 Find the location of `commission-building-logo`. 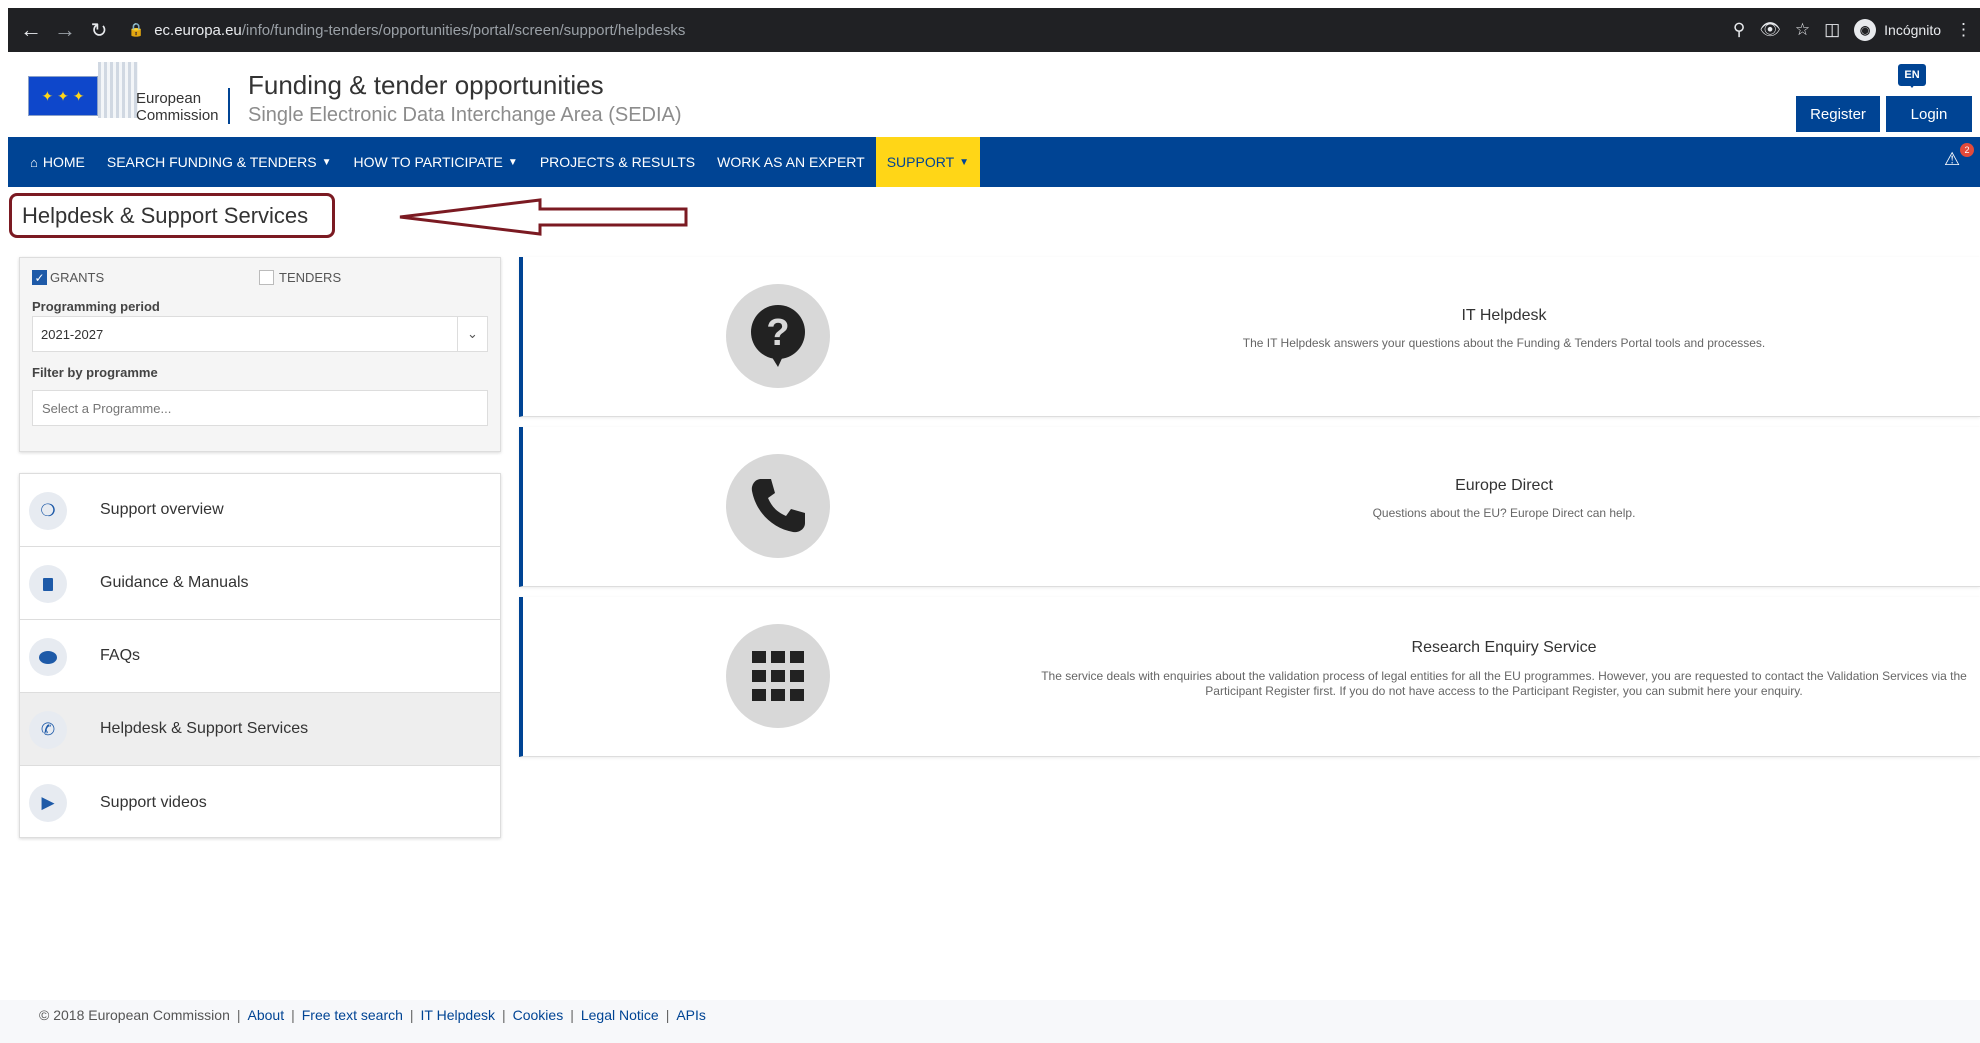

commission-building-logo is located at coordinates (118, 90).